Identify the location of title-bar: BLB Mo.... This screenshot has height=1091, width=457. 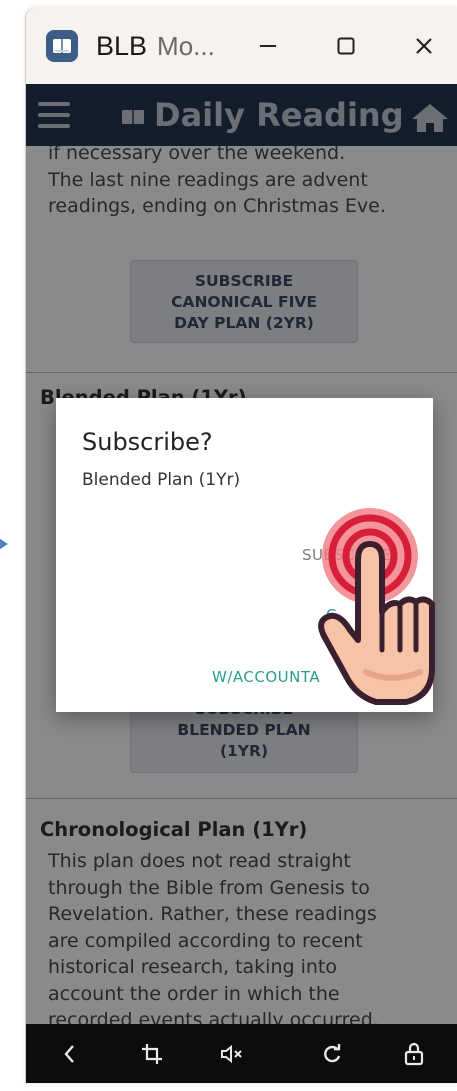
(241, 46).